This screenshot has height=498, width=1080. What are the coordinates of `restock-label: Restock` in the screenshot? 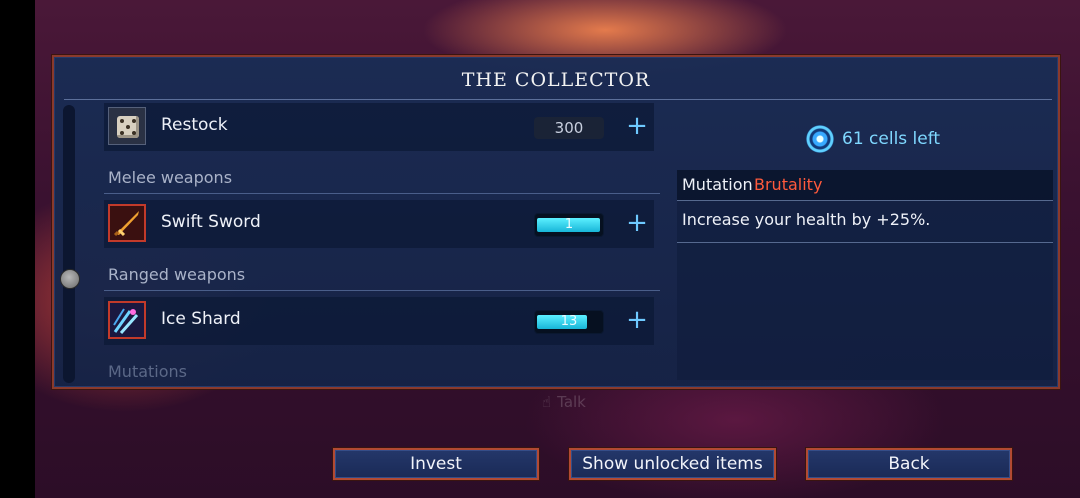 It's located at (194, 125).